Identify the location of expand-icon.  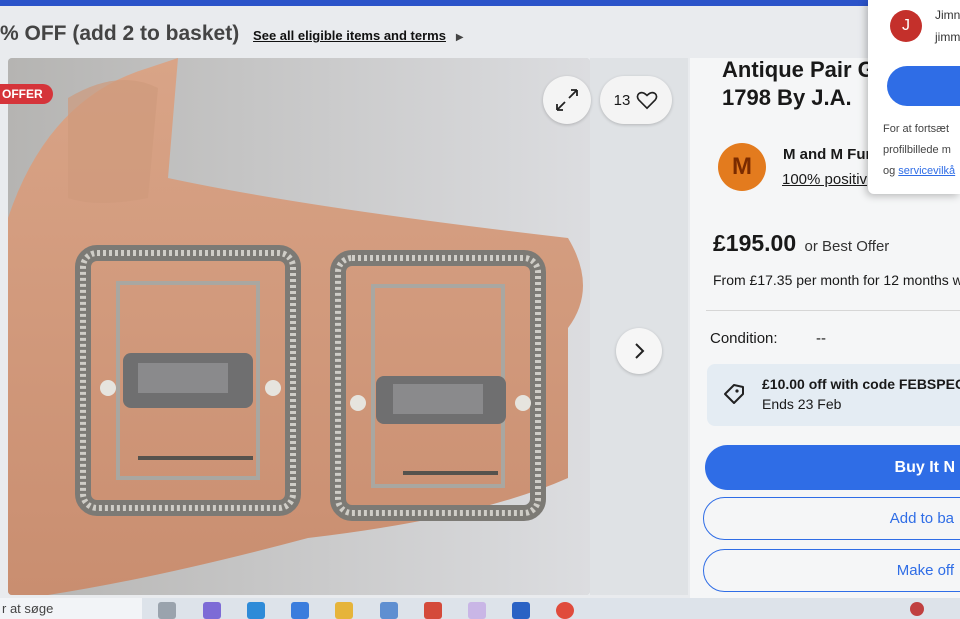
(567, 100).